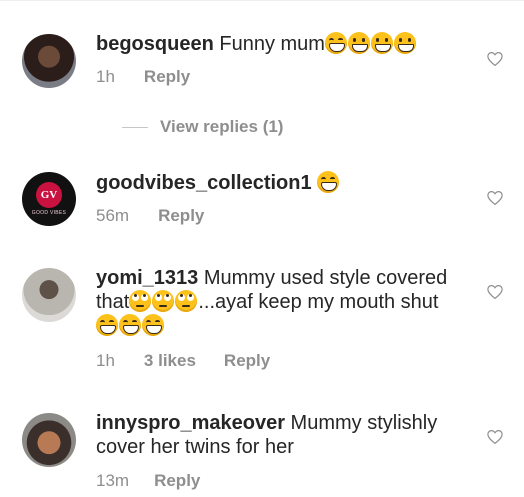 The width and height of the screenshot is (524, 497). What do you see at coordinates (49, 195) in the screenshot?
I see `avatar-logo: GV` at bounding box center [49, 195].